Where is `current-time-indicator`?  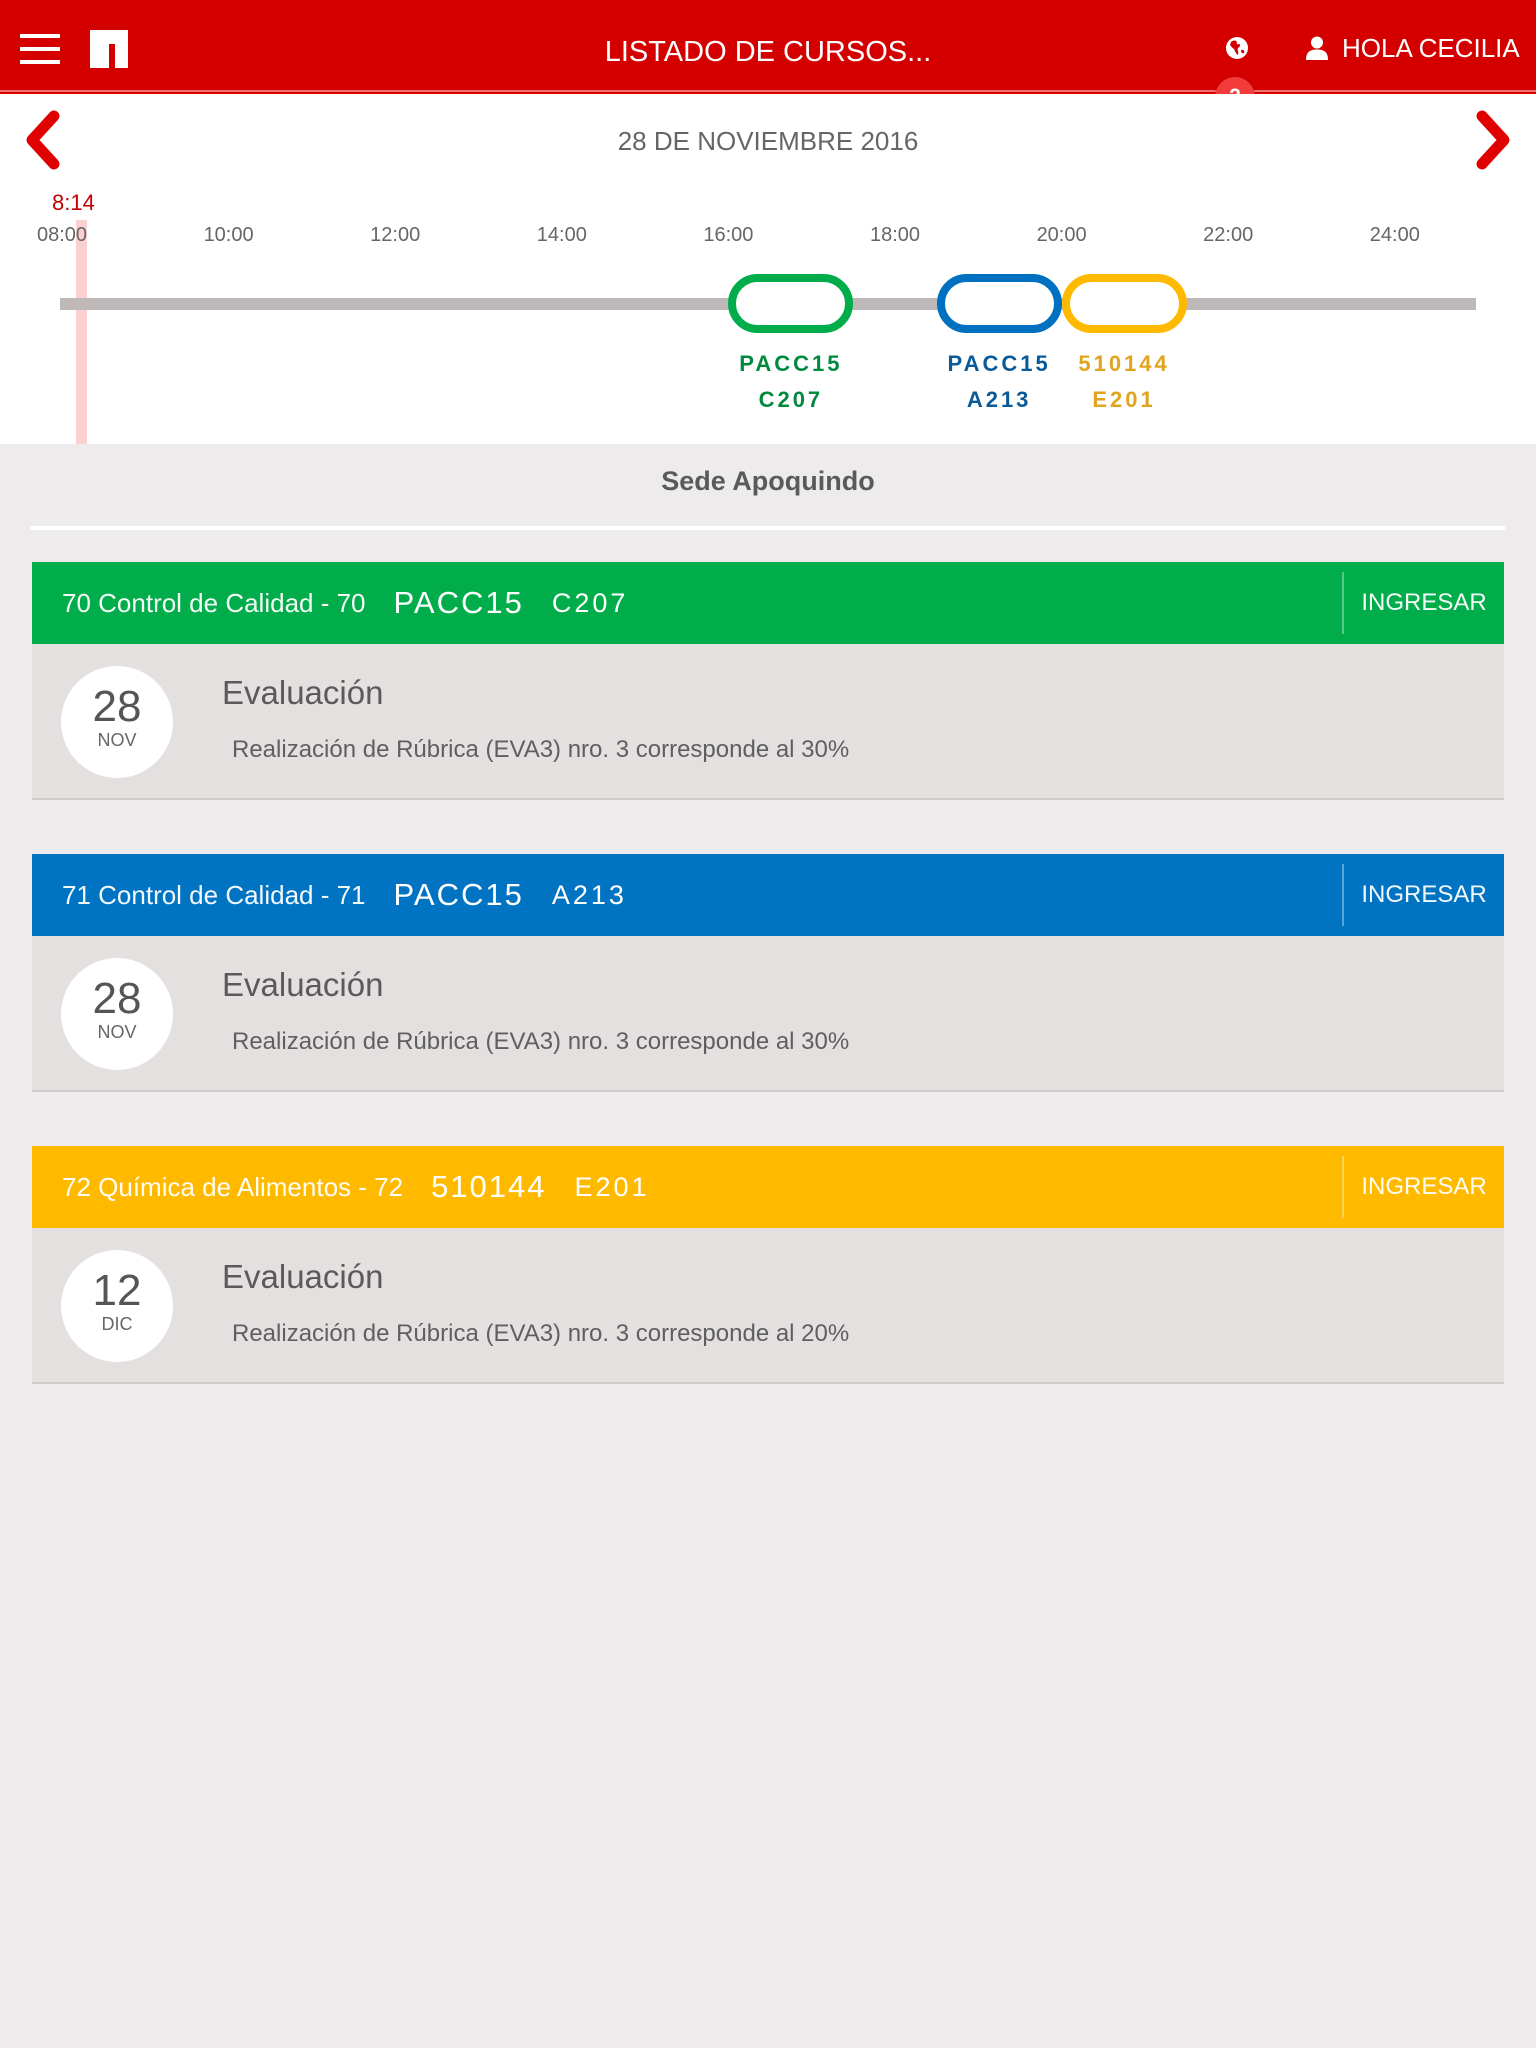
current-time-indicator is located at coordinates (82, 332).